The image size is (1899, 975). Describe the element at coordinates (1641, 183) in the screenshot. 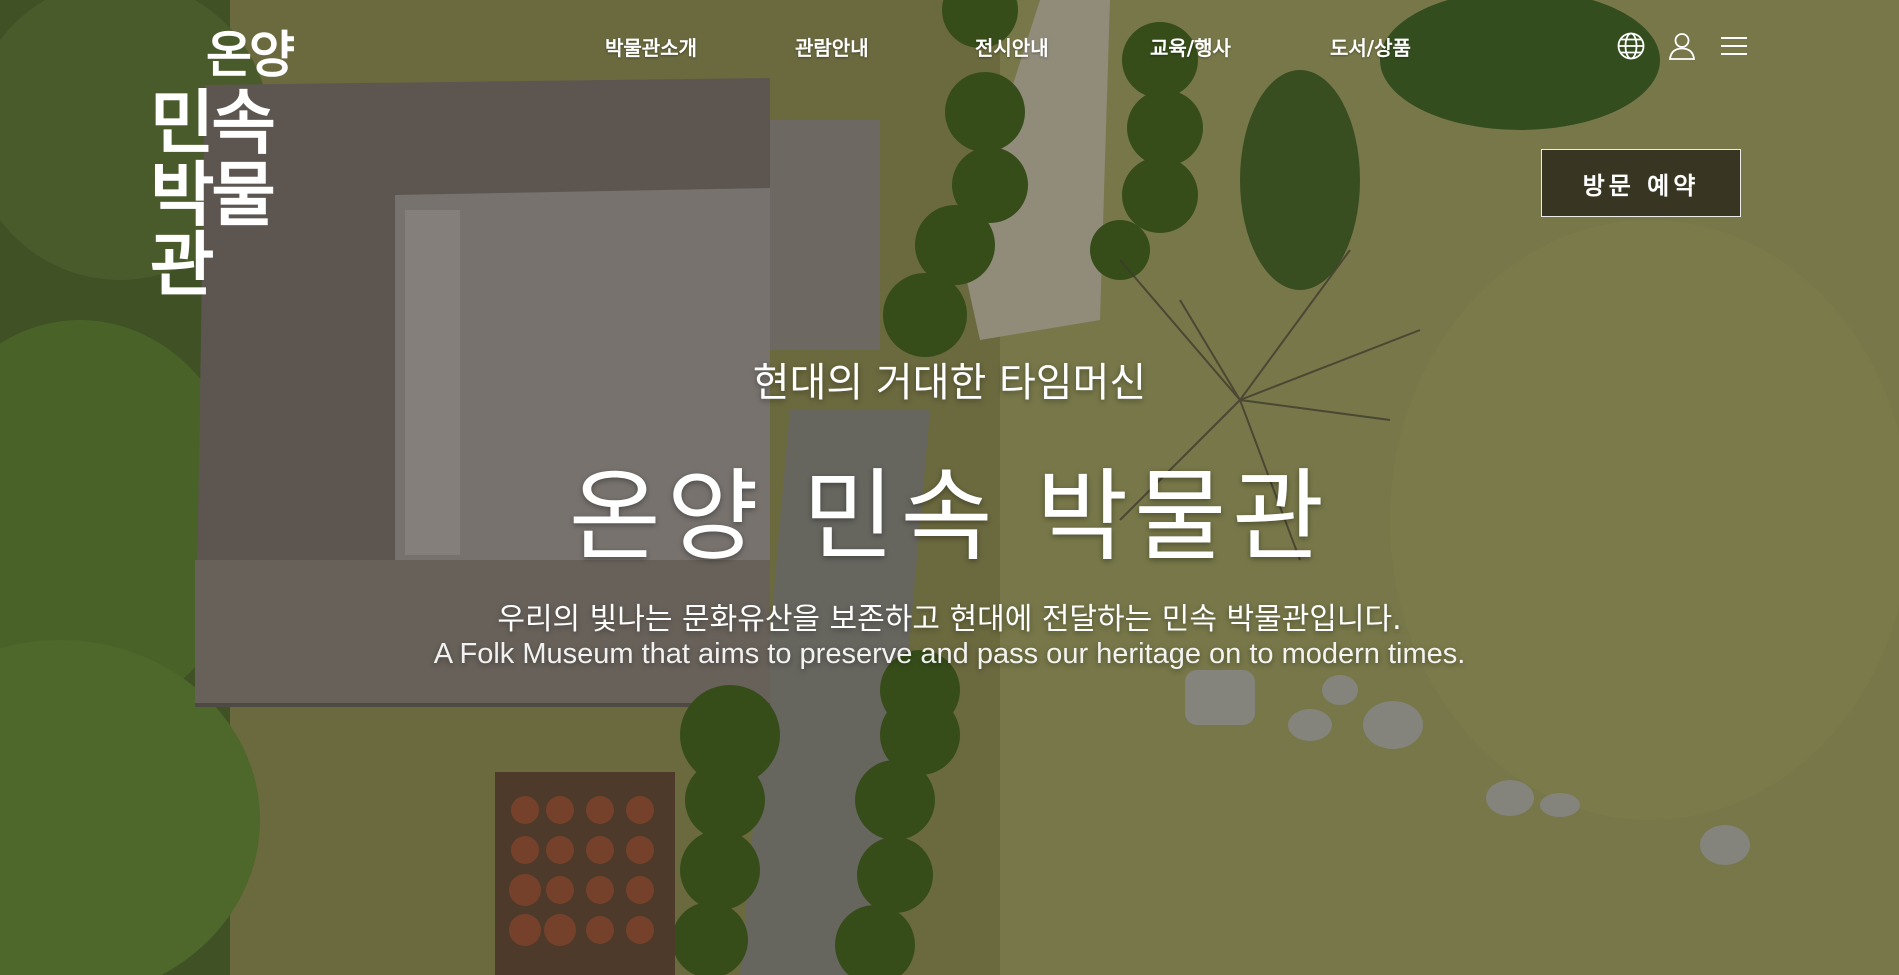

I see `visit-reservation-button: 방문 예약` at that location.